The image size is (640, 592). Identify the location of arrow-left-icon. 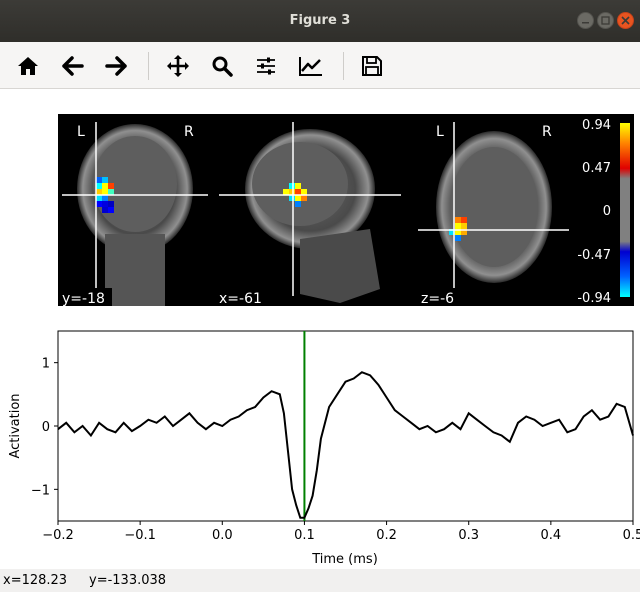
(73, 66).